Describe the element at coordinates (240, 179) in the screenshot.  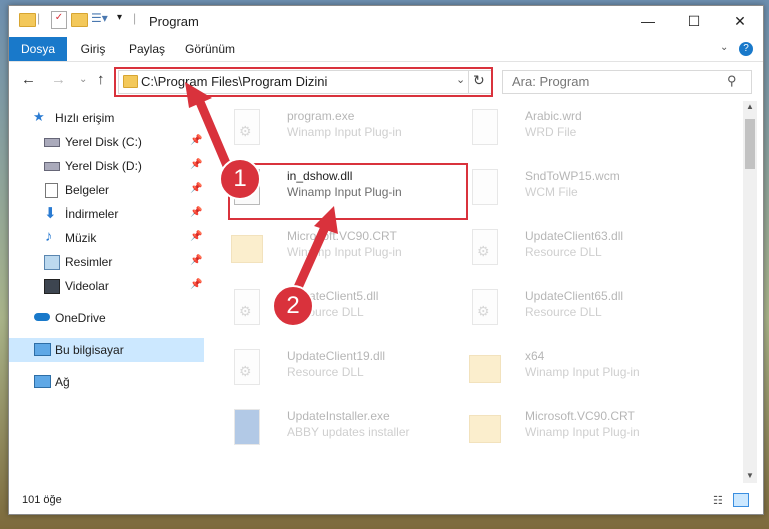
I see `callout-step-1: 1` at that location.